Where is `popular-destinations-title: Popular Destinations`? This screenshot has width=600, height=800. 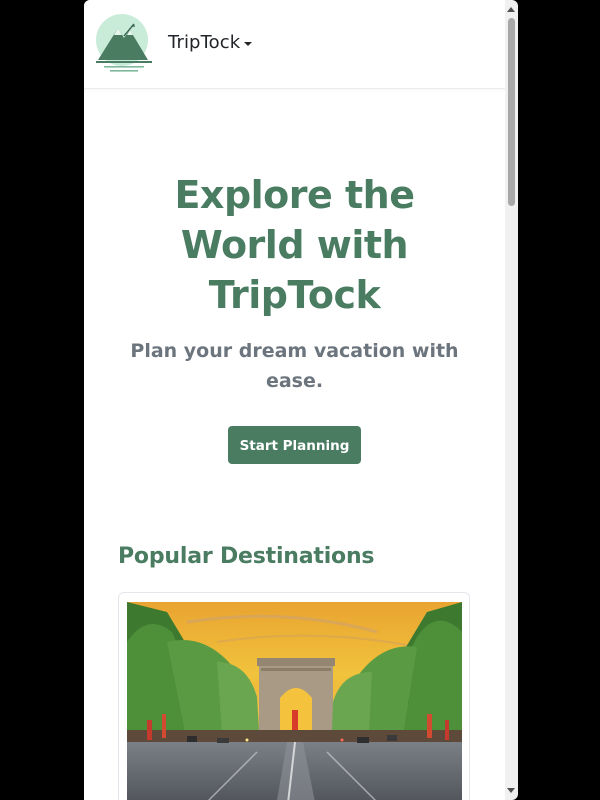 popular-destinations-title: Popular Destinations is located at coordinates (246, 556).